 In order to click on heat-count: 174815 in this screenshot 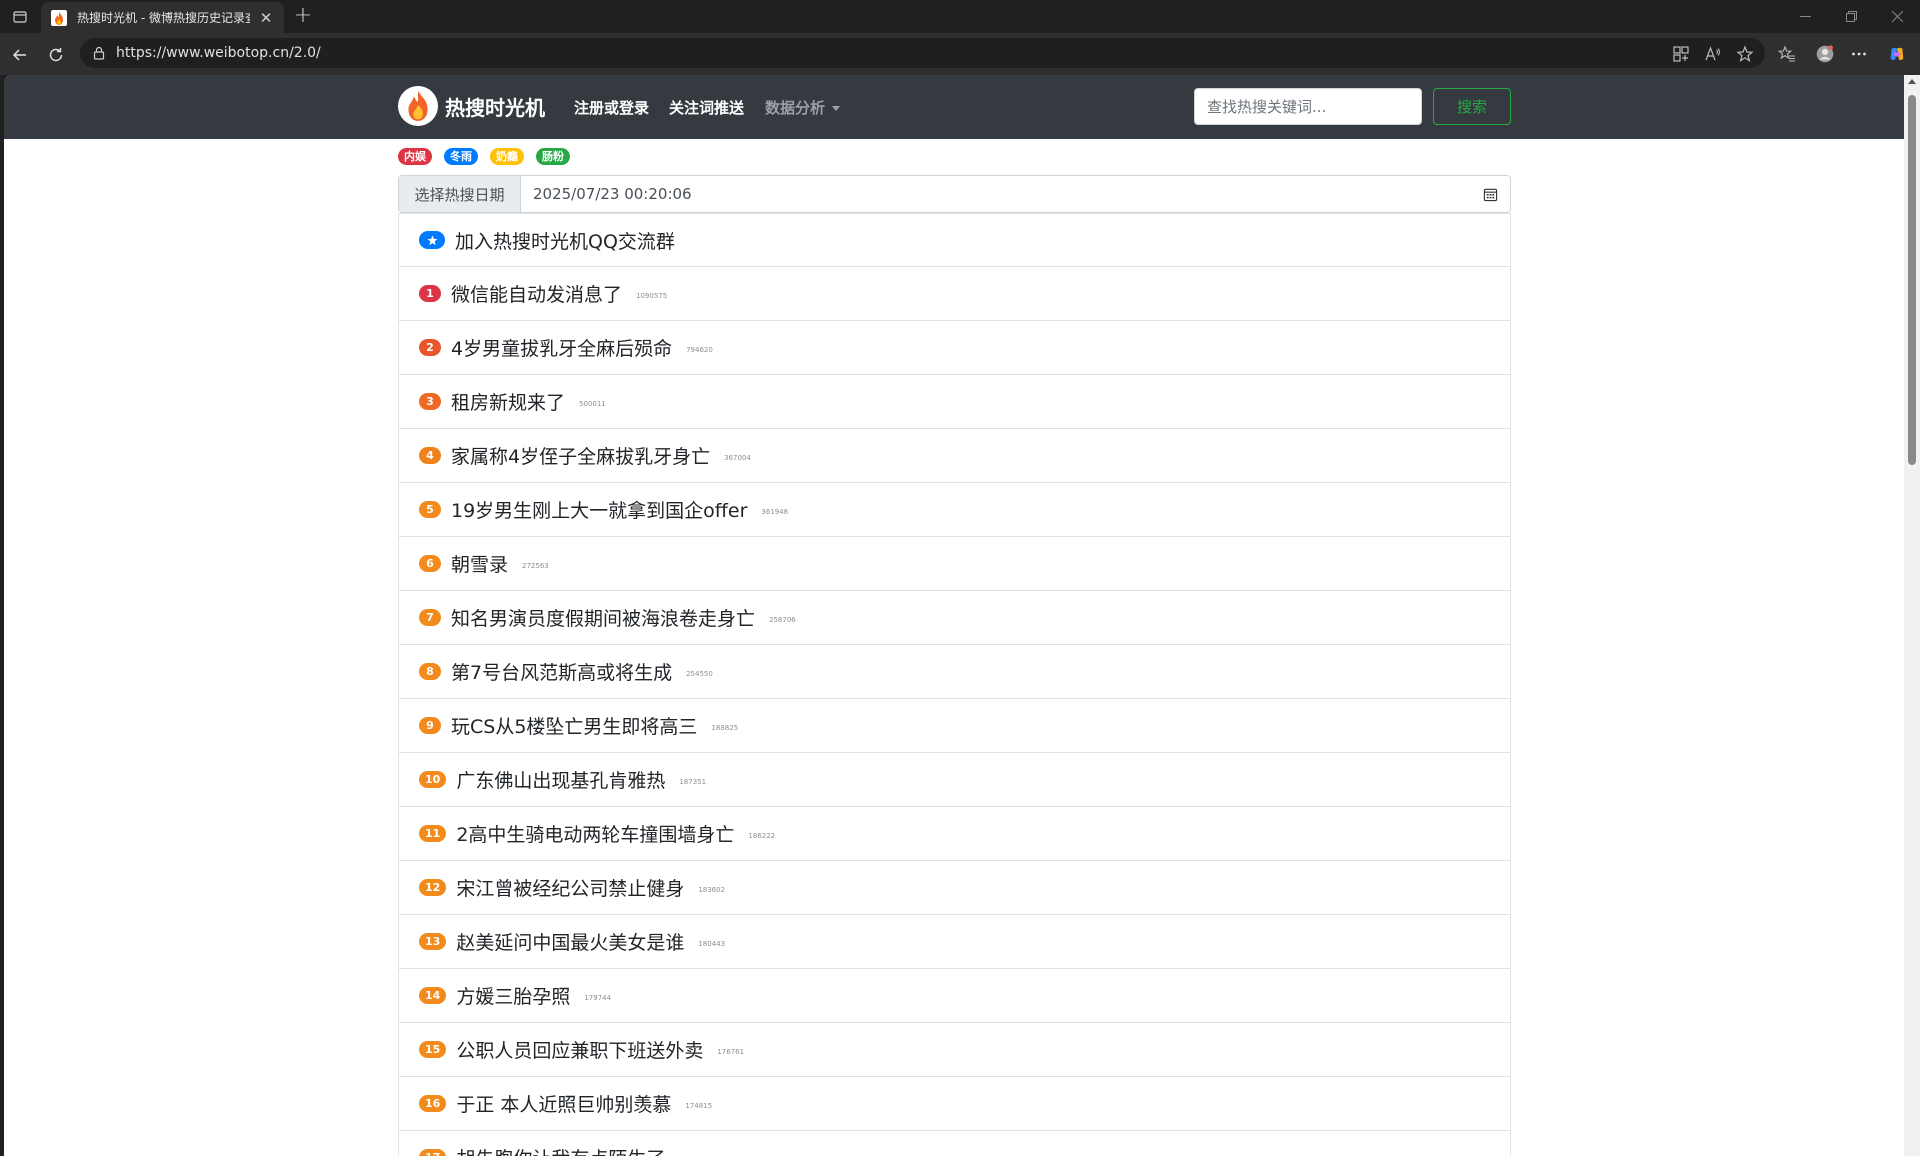, I will do `click(699, 1105)`.